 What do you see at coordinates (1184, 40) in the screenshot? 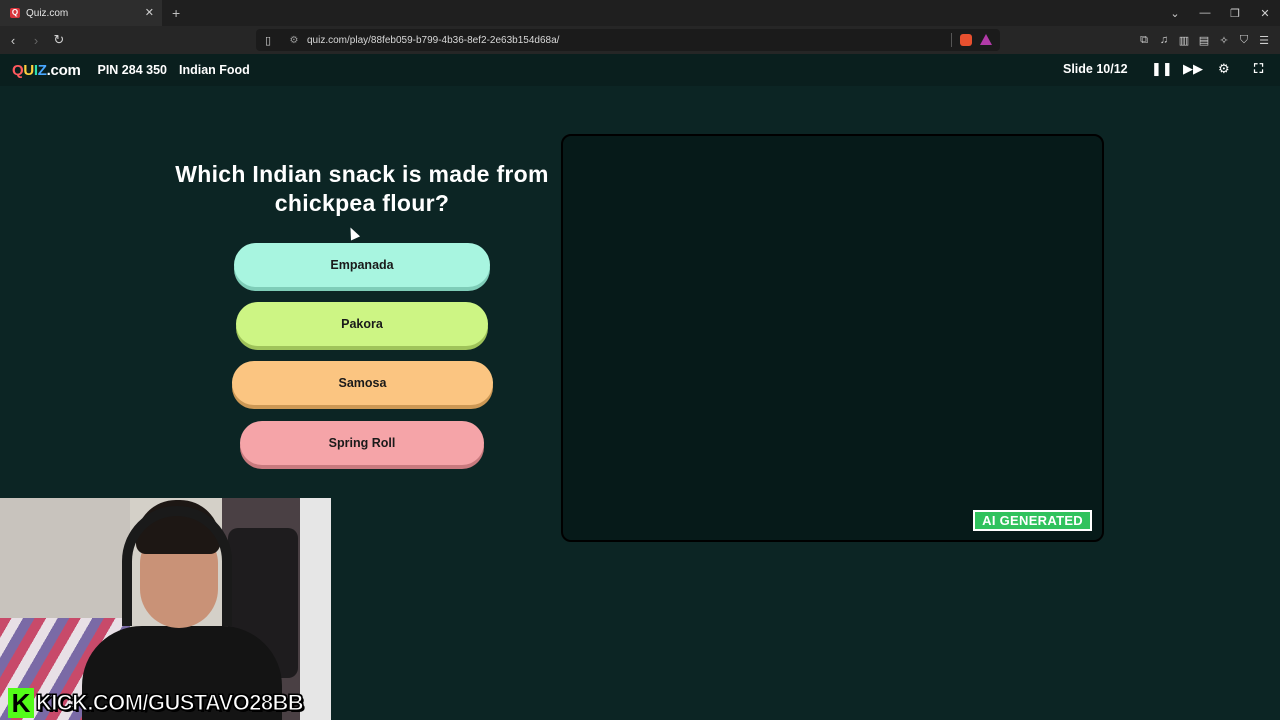
I see `sidebar-icon: ▥` at bounding box center [1184, 40].